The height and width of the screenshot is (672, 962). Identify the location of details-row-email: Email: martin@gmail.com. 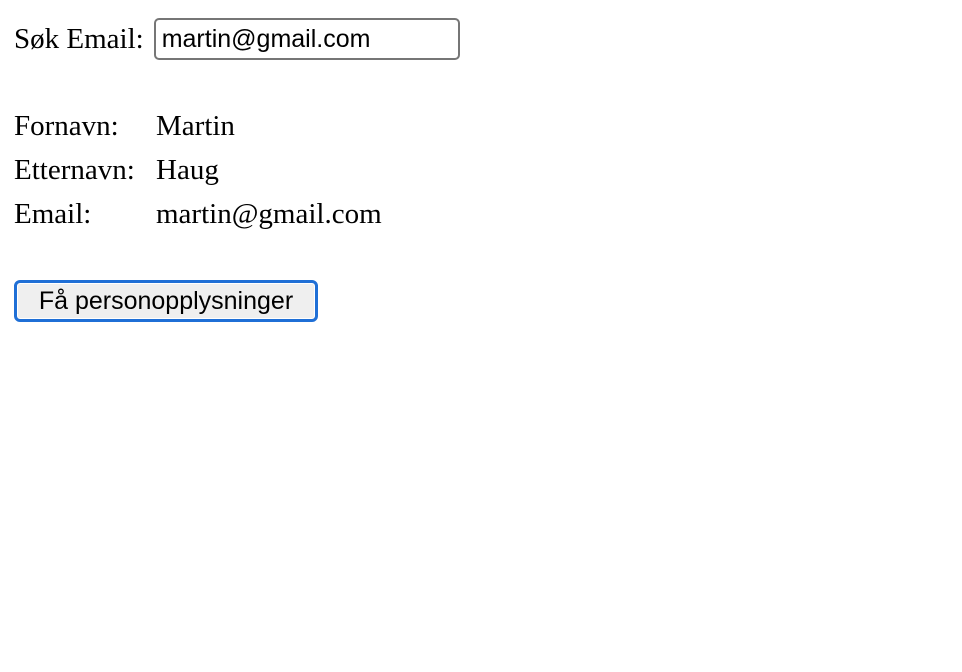
(198, 214).